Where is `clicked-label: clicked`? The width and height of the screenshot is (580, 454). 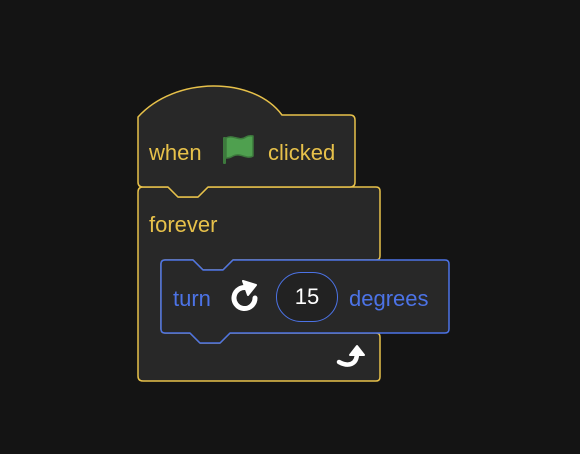 clicked-label: clicked is located at coordinates (302, 152).